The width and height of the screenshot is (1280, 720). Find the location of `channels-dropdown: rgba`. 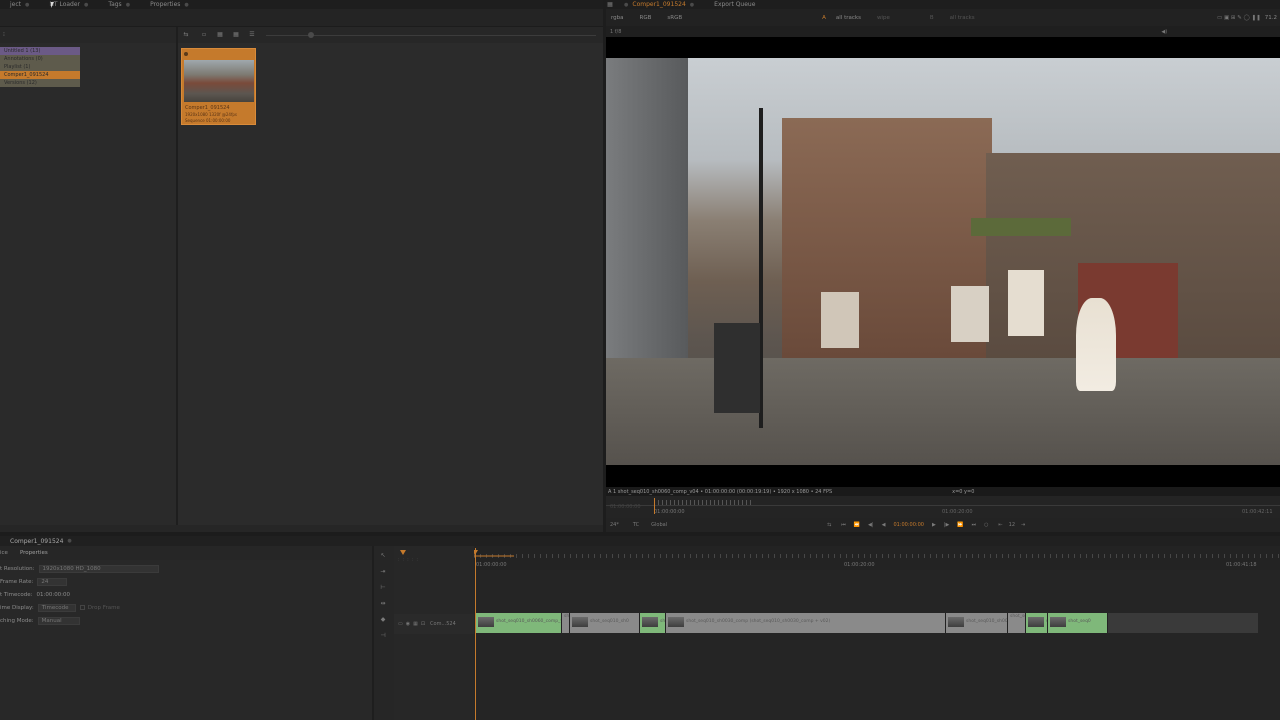

channels-dropdown: rgba is located at coordinates (617, 18).